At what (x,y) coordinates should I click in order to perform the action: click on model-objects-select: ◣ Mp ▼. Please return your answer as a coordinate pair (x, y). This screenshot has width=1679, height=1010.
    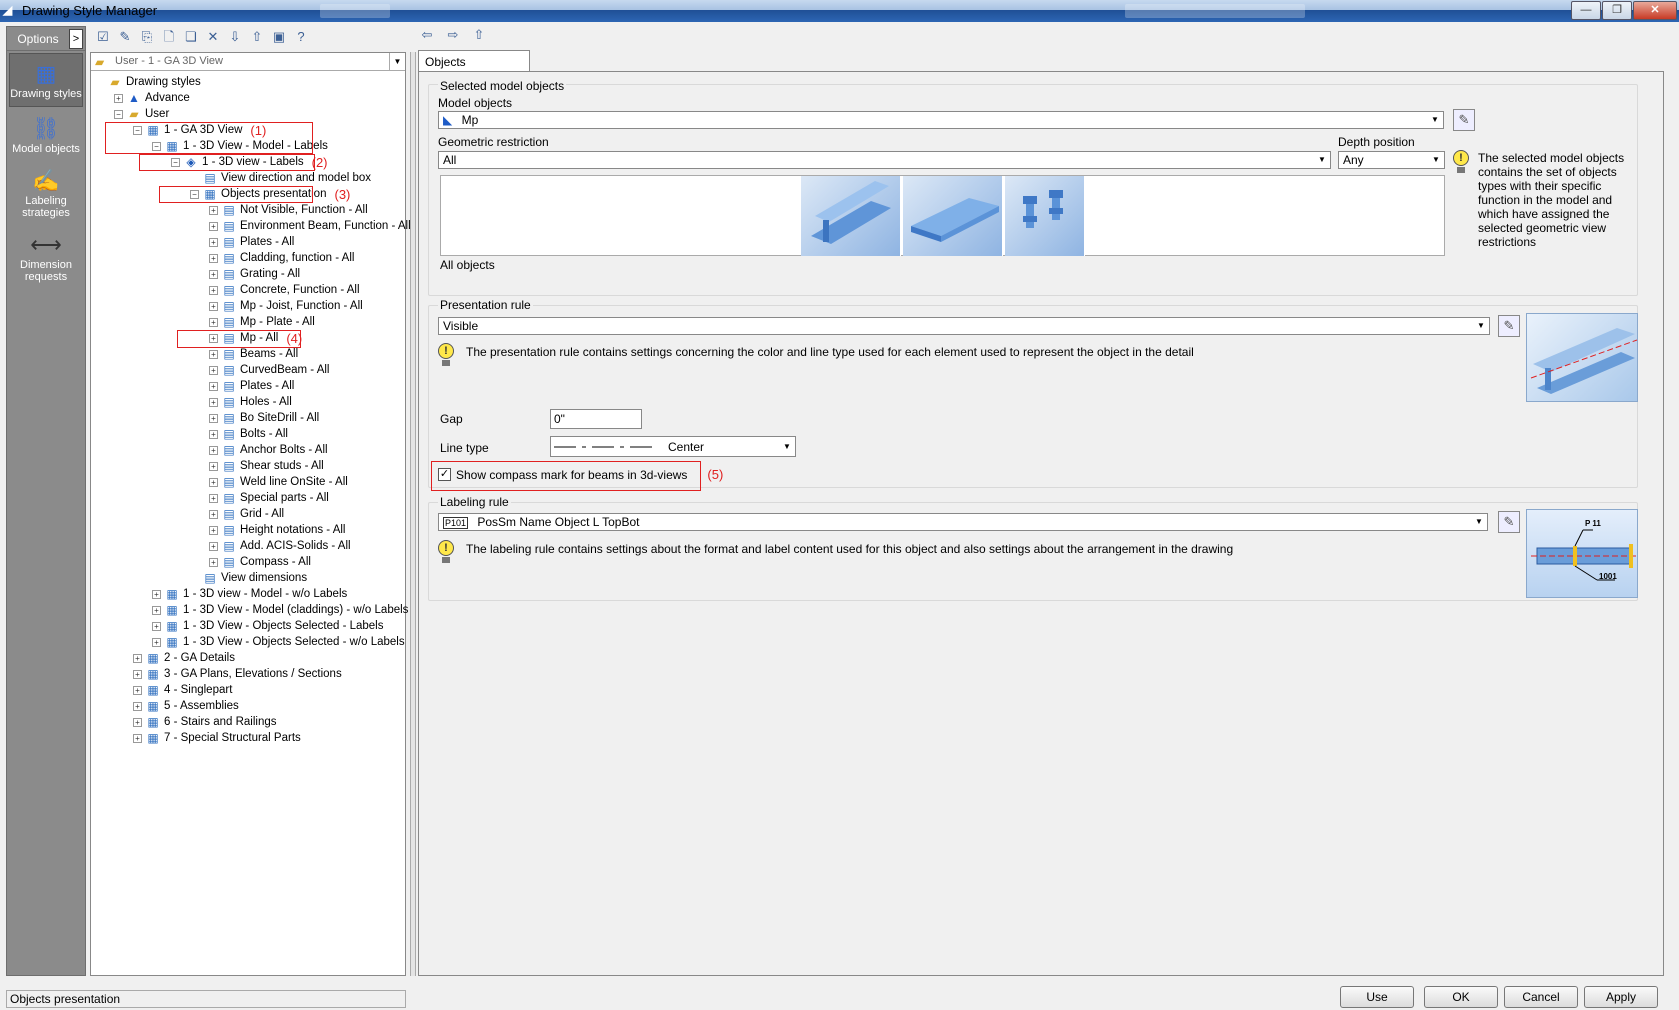
    Looking at the image, I should click on (941, 120).